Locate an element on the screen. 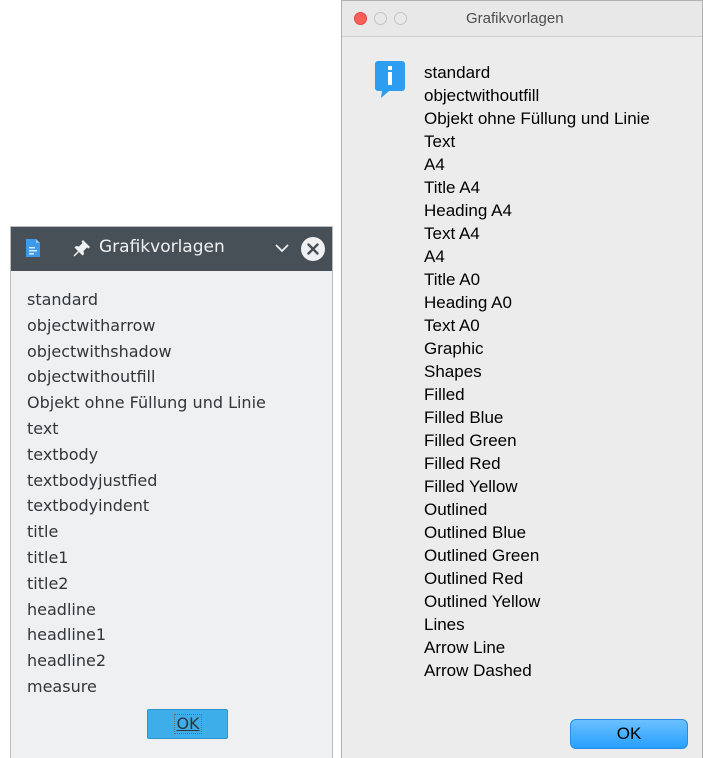  kde-titlebar: Grafikvorlagen is located at coordinates (171, 249).